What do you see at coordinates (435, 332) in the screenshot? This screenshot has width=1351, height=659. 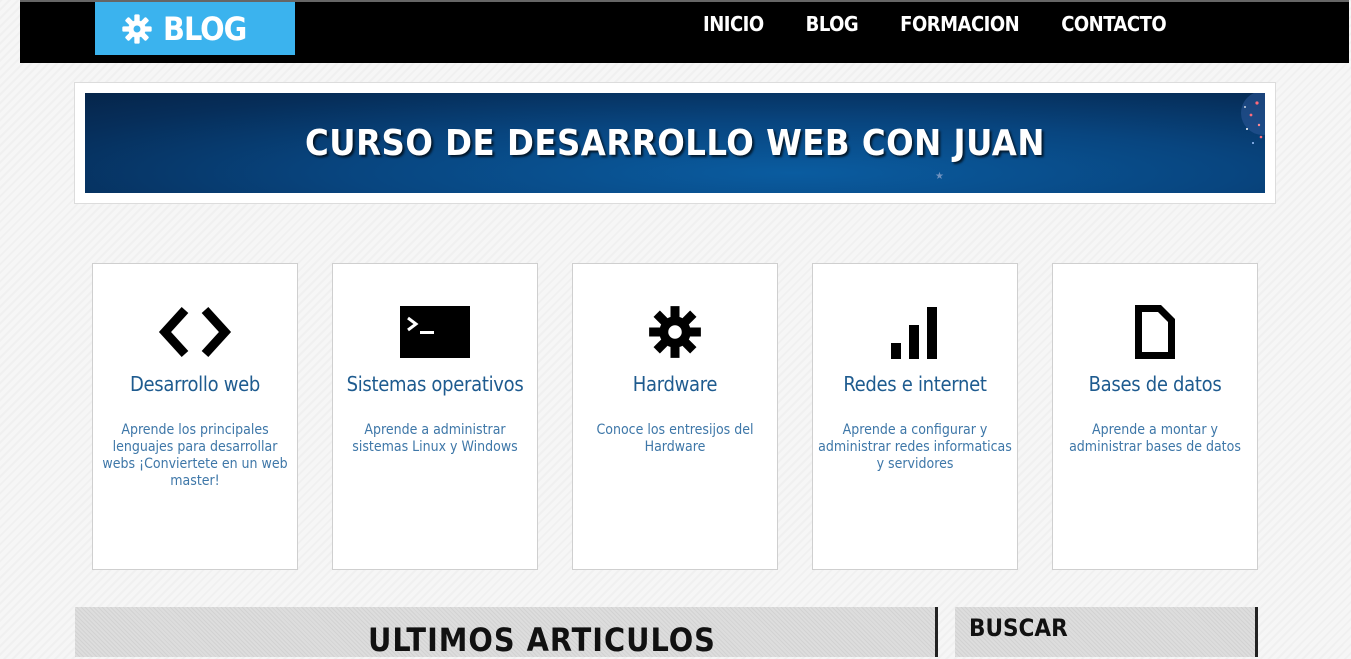 I see `terminal-icon` at bounding box center [435, 332].